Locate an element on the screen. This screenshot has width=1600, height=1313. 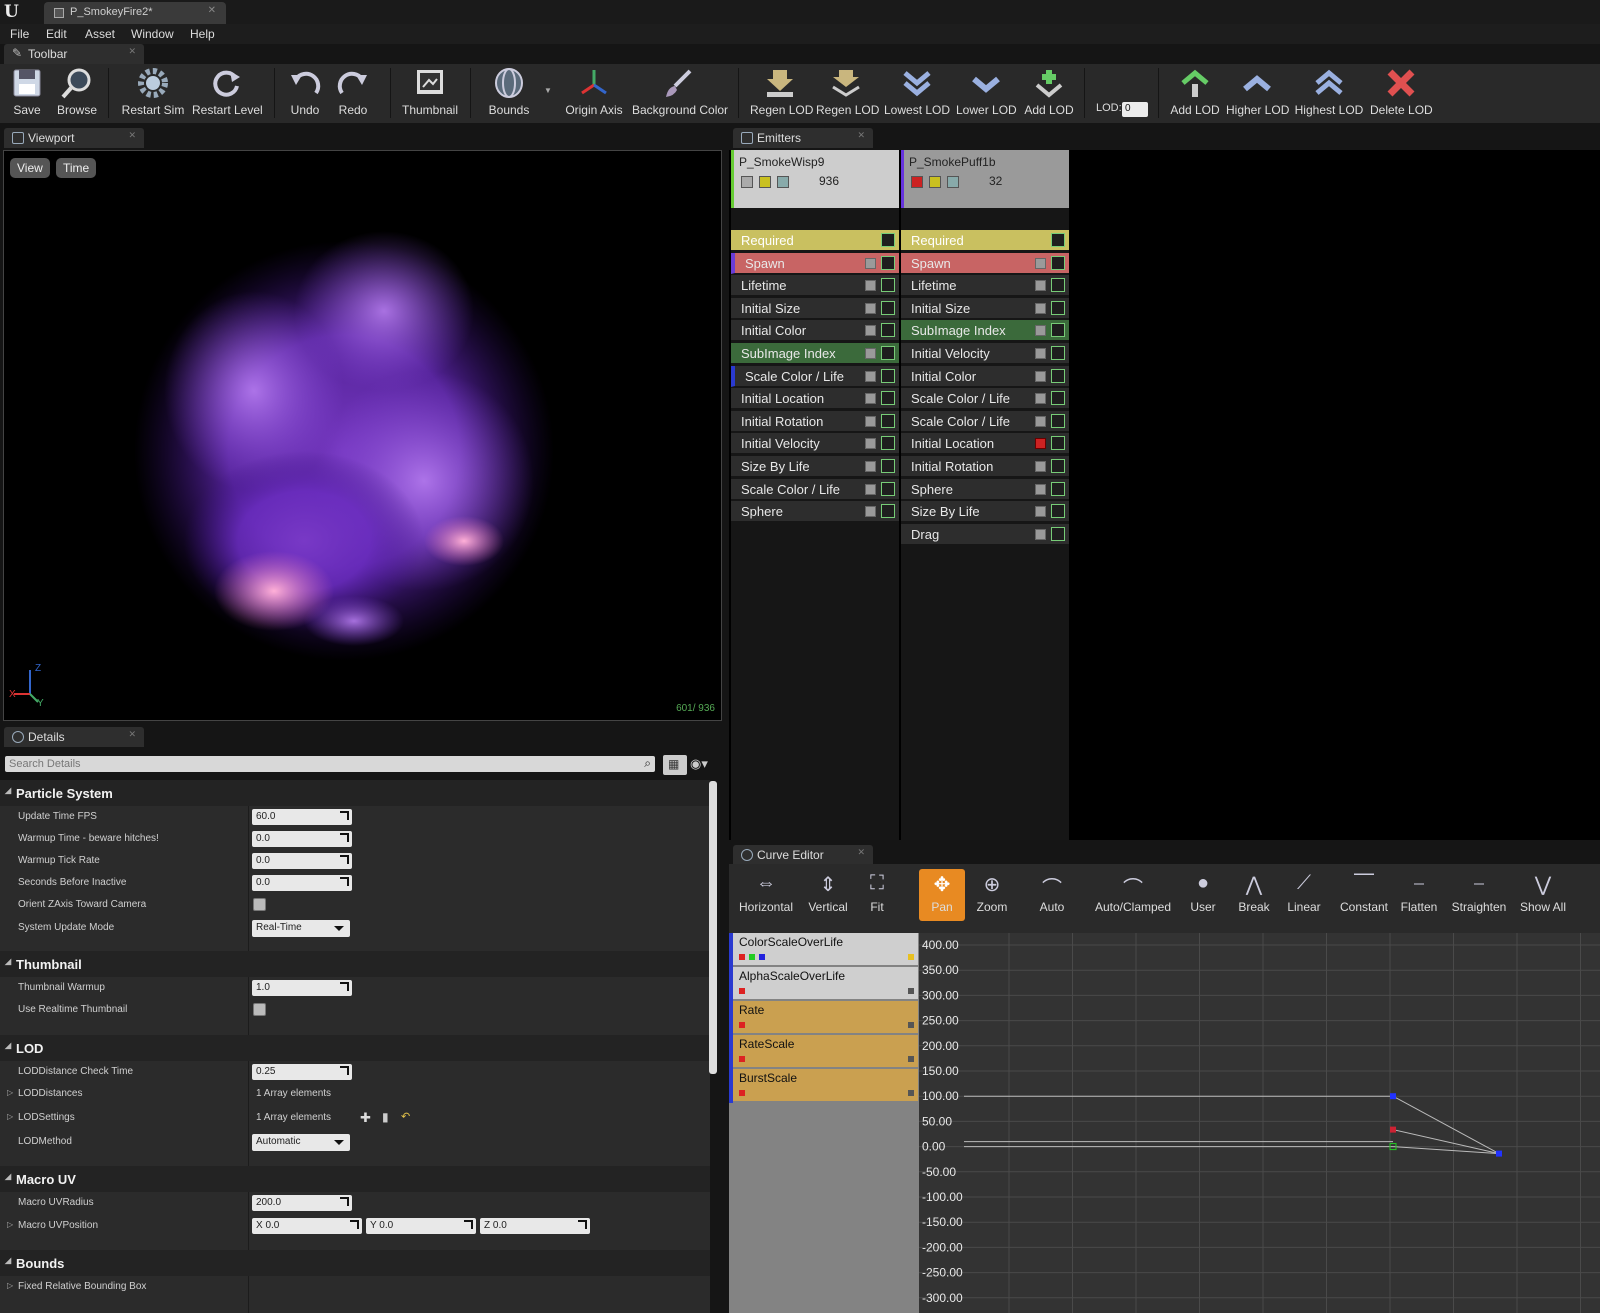
menu-help: Help is located at coordinates (202, 34).